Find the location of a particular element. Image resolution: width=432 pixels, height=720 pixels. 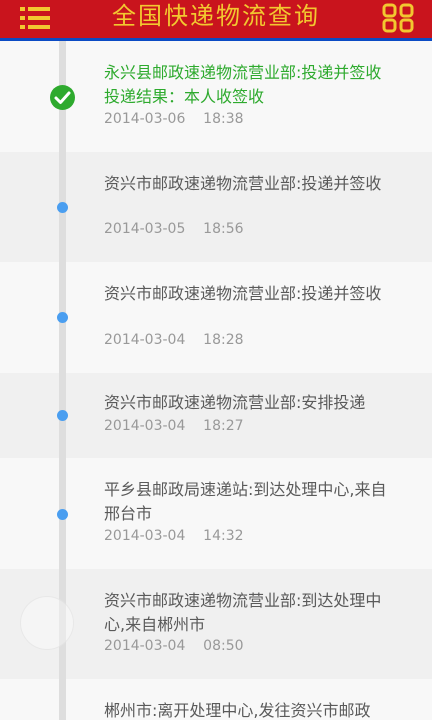

event-time: 2014-03-04 08:50 is located at coordinates (174, 646).